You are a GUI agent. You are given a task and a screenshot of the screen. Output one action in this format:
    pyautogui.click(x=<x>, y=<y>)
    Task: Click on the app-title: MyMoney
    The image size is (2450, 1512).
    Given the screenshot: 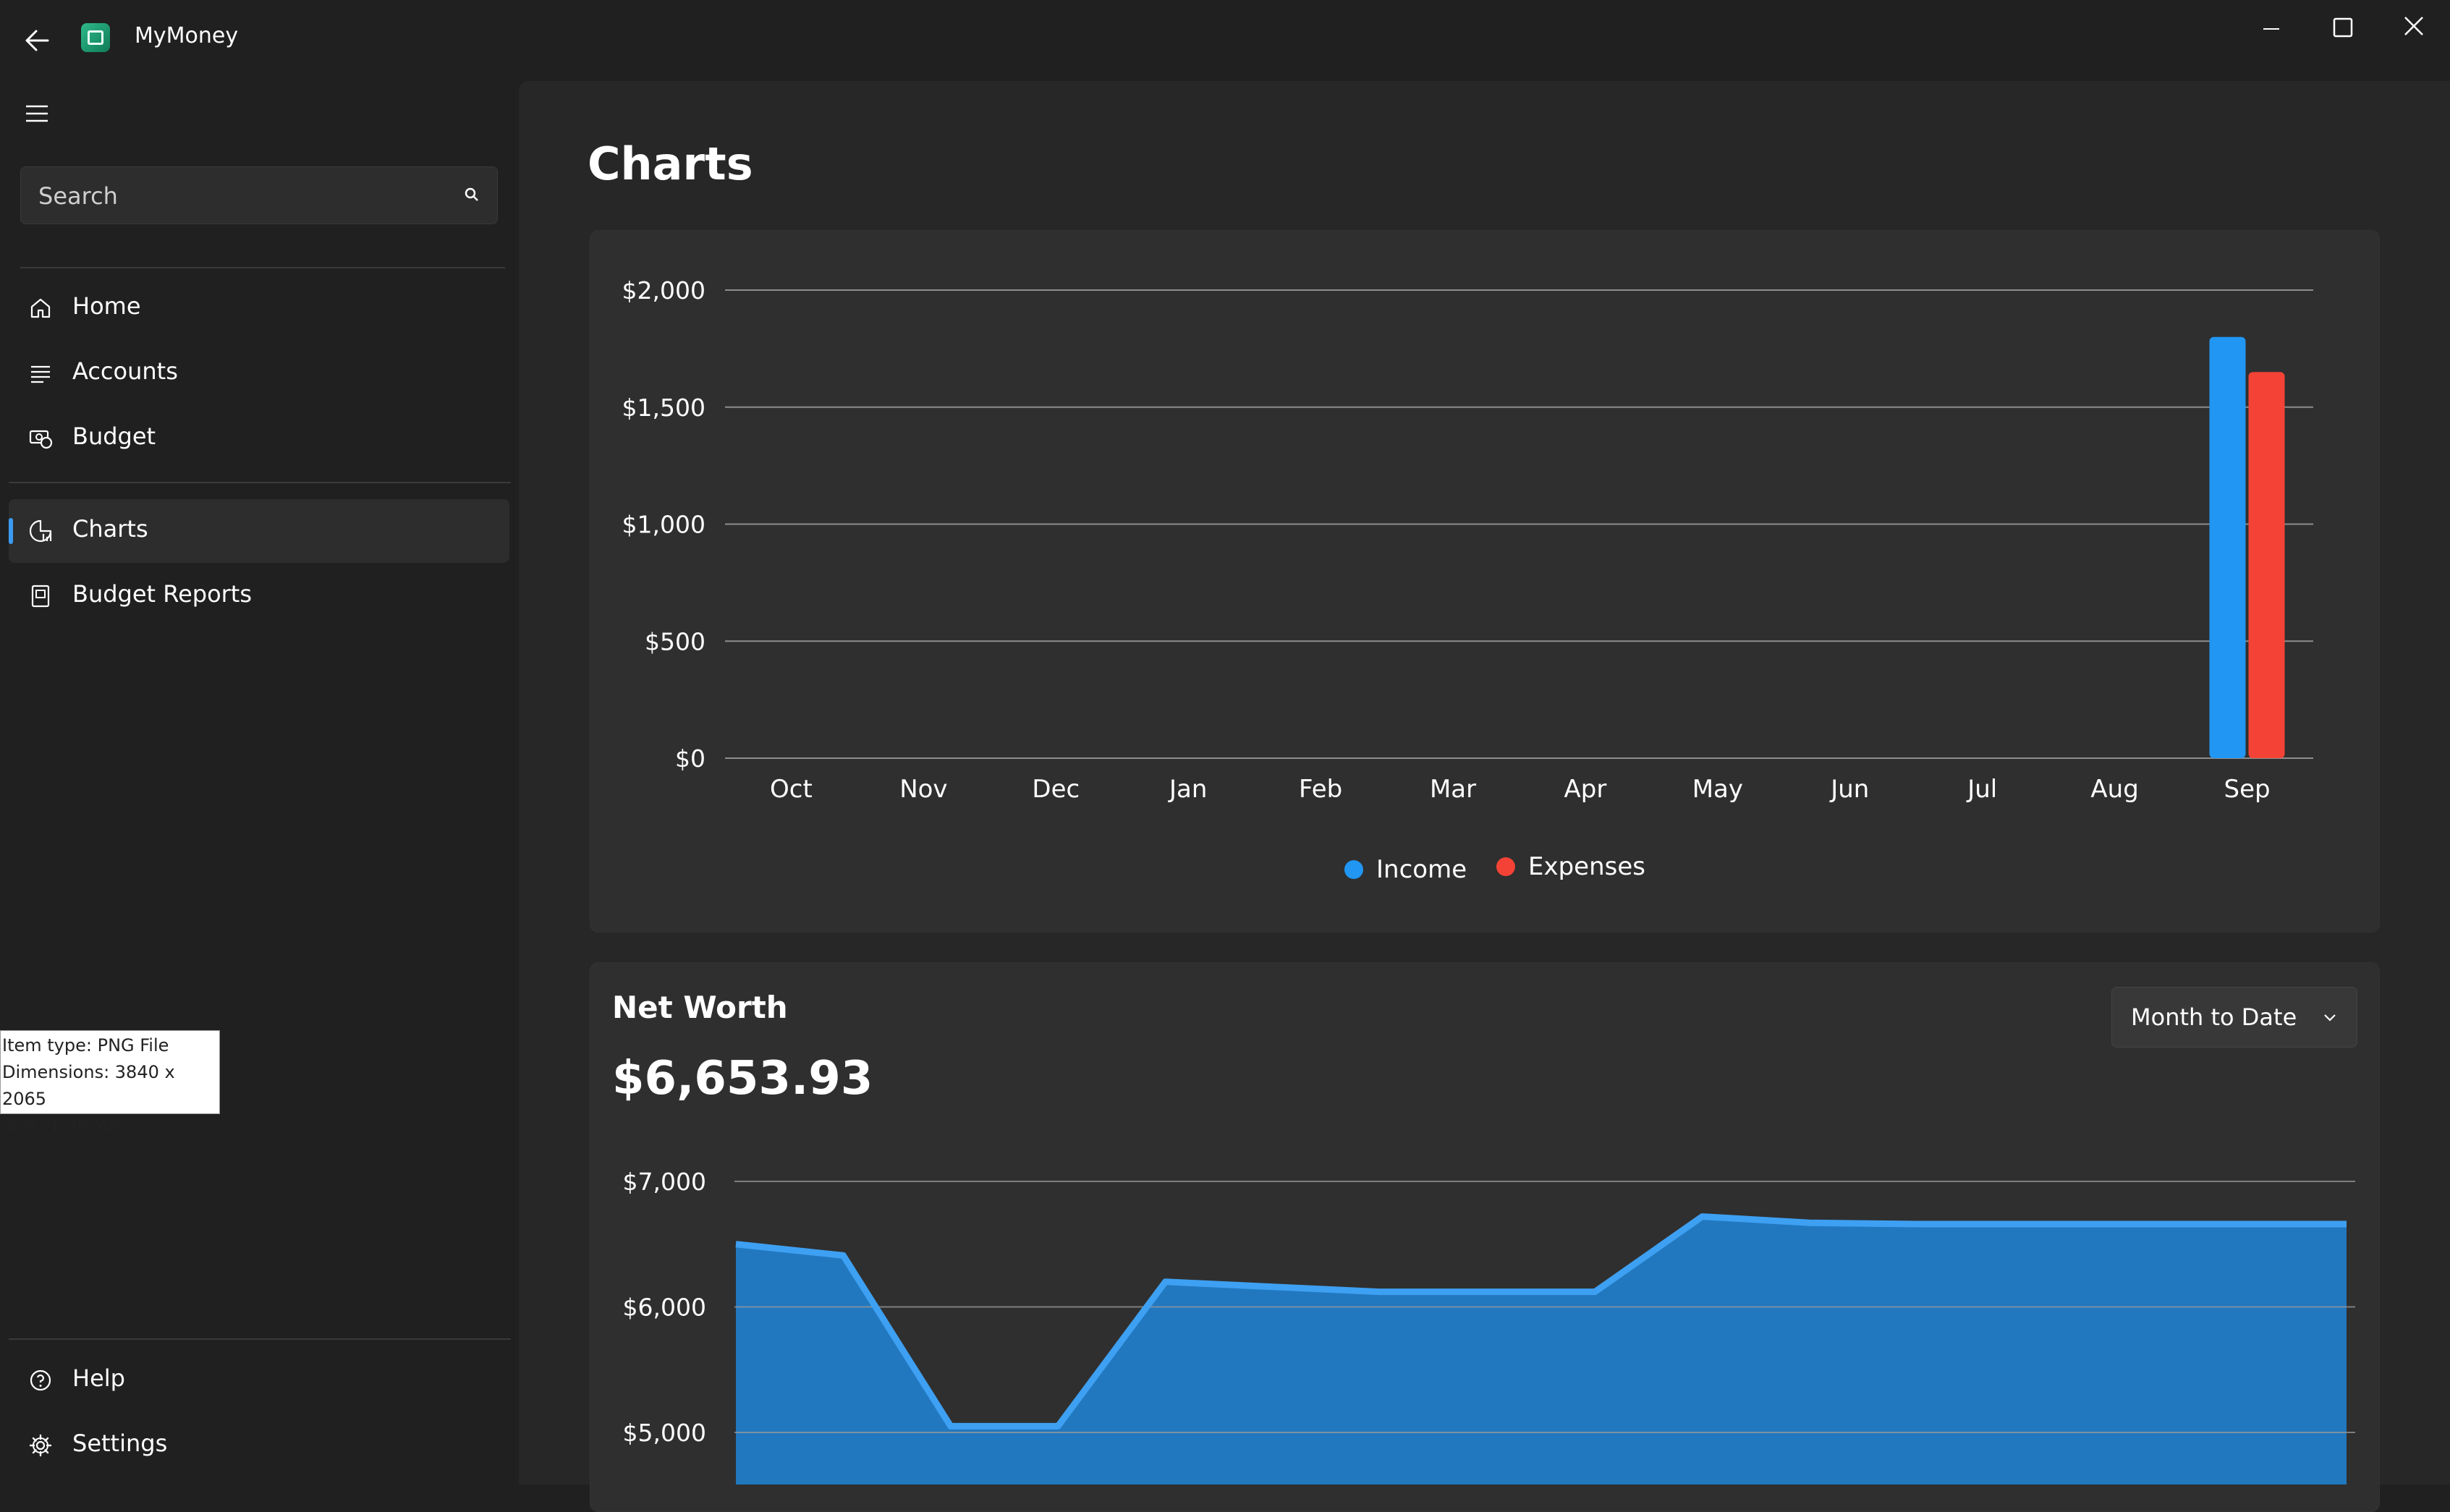 What is the action you would take?
    pyautogui.click(x=187, y=35)
    